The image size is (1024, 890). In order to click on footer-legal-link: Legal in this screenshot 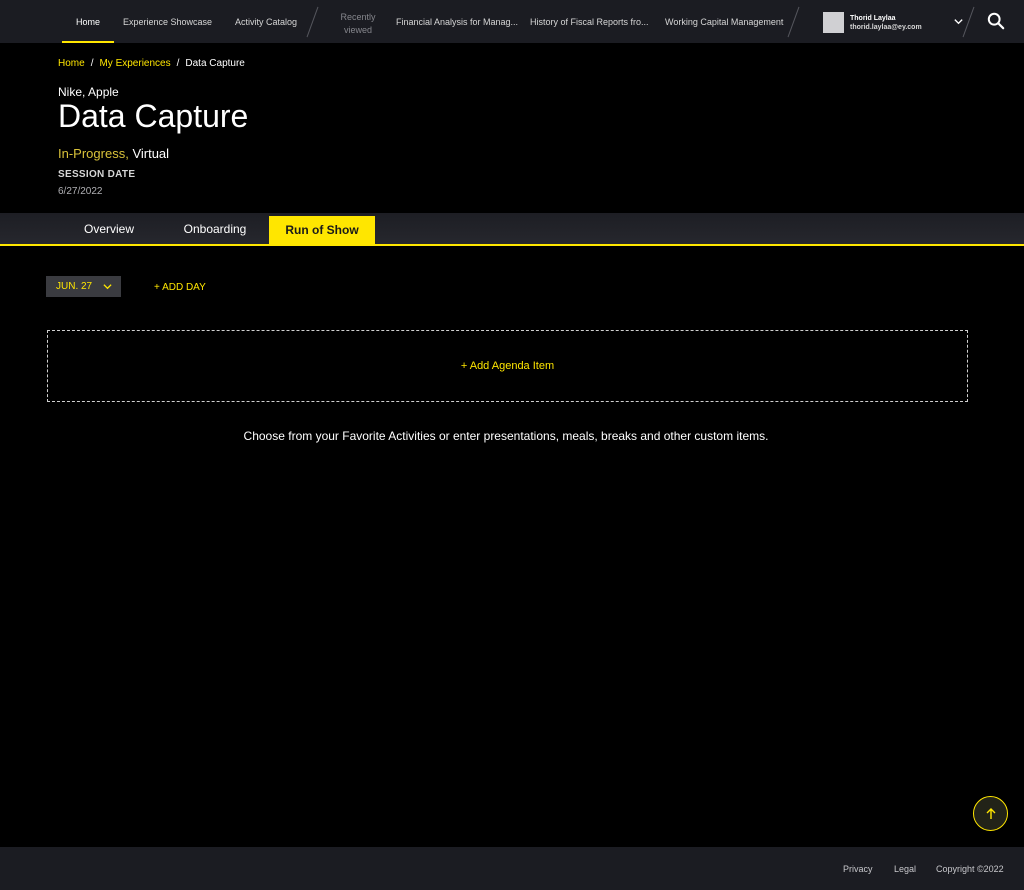, I will do `click(905, 869)`.